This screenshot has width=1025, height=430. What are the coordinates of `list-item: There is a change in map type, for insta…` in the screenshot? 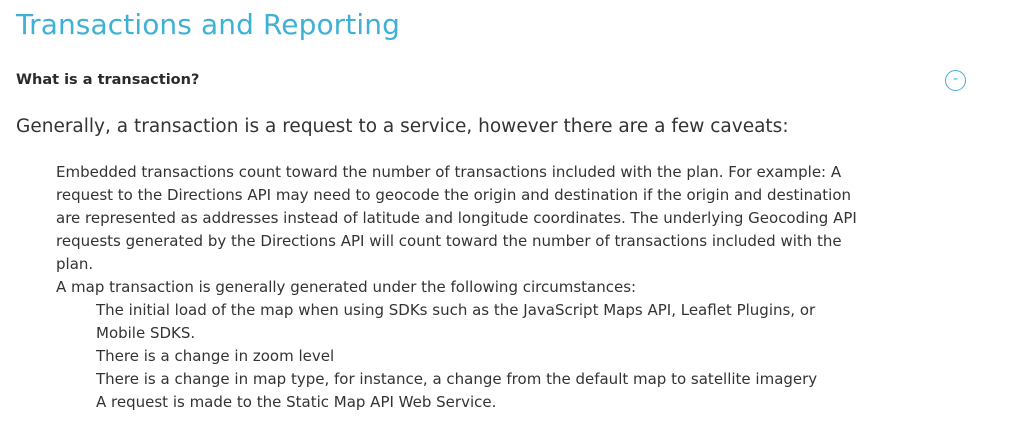 It's located at (457, 379).